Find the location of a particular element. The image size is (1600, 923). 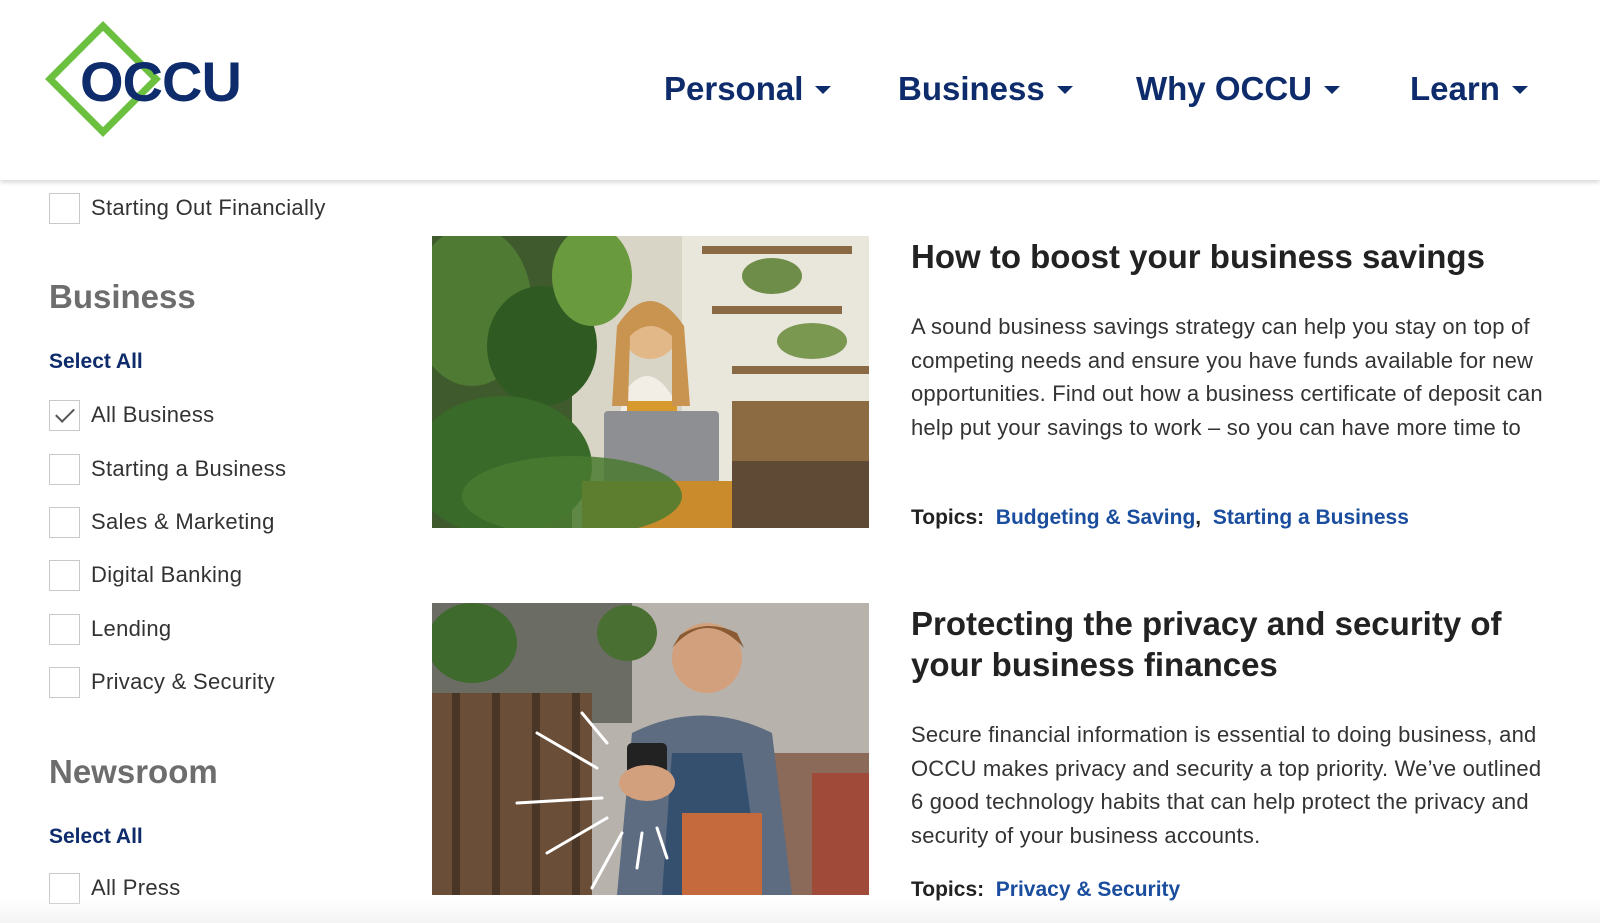

topic-link: Budgeting & Saving is located at coordinates (1096, 517).